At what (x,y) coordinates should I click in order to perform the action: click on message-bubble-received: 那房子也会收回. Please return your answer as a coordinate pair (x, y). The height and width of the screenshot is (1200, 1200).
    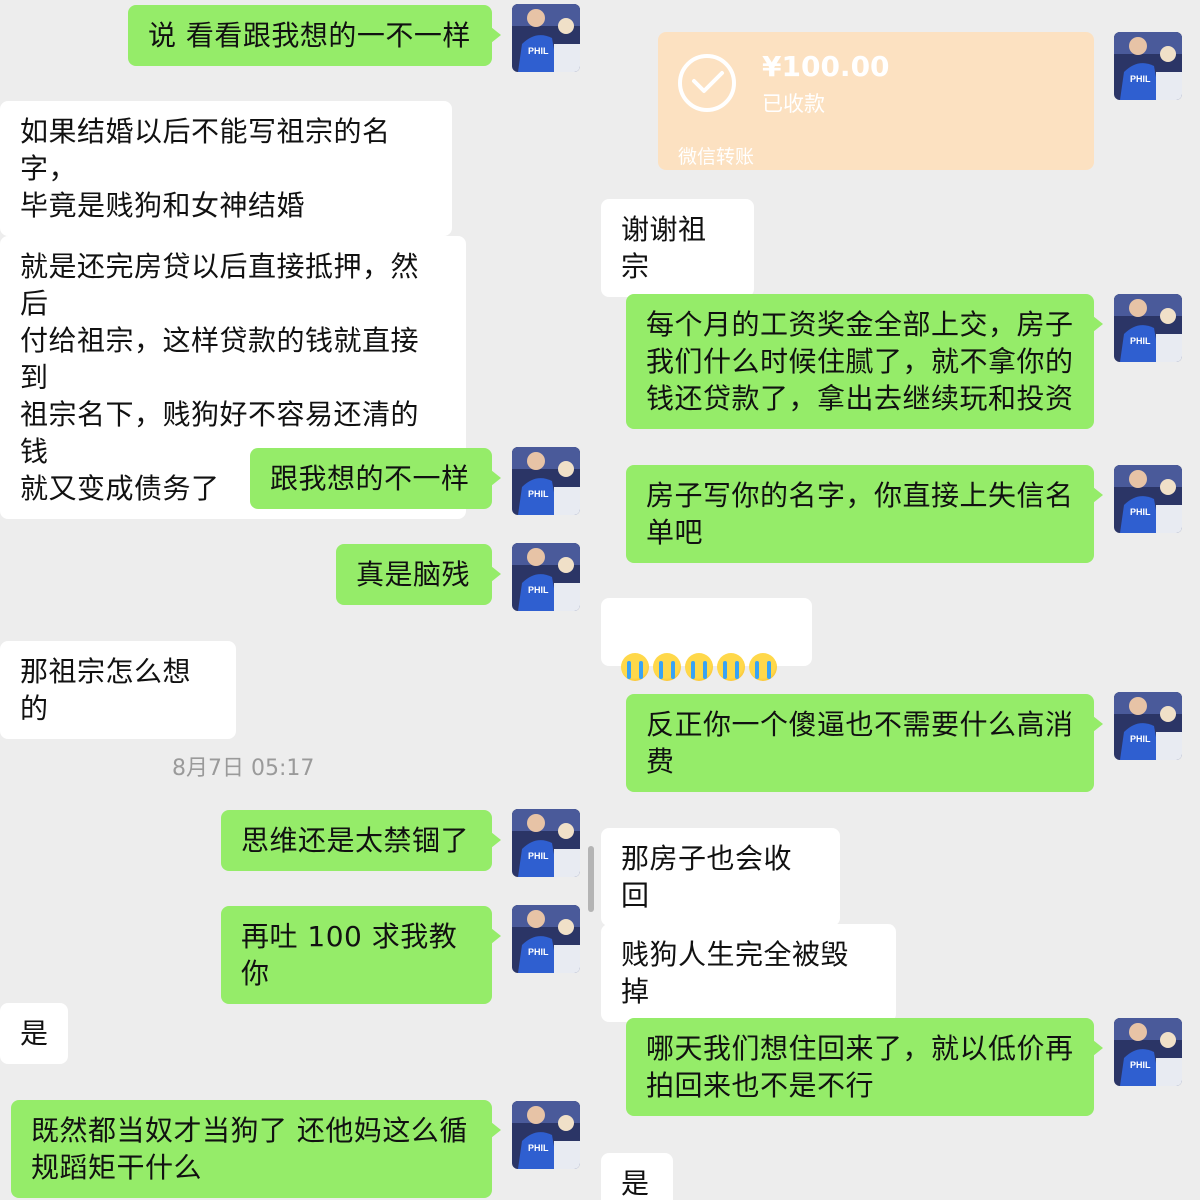
    Looking at the image, I should click on (720, 877).